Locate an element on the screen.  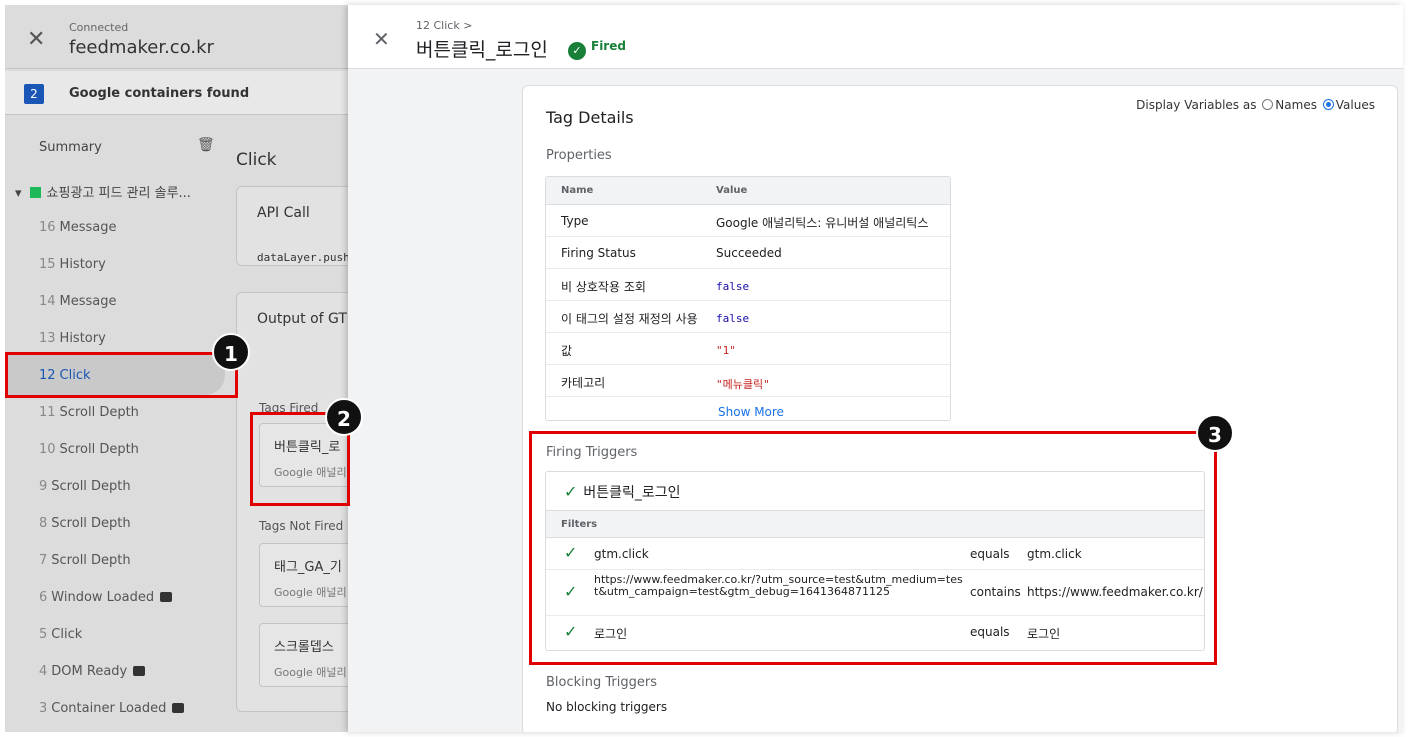
tag-title: 버튼클릭_로그인 is located at coordinates (482, 50).